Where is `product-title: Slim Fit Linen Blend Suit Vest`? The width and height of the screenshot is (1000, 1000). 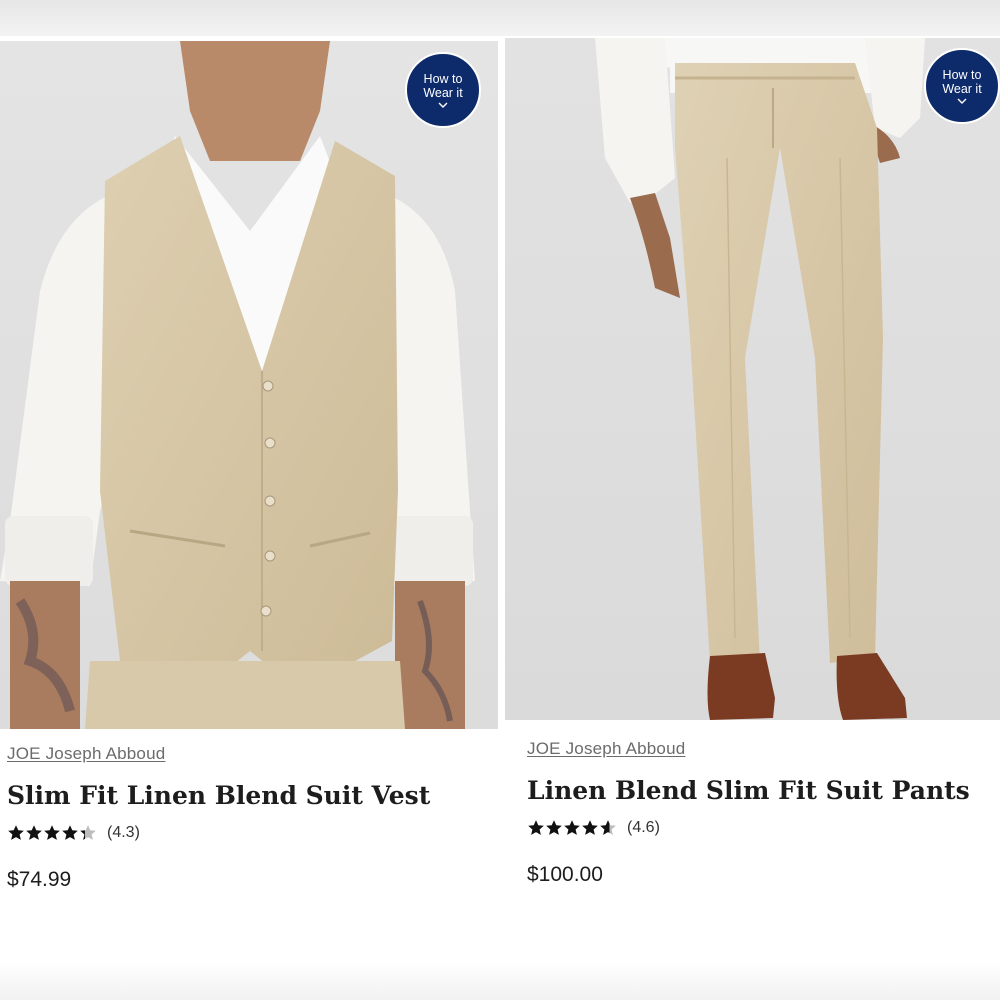
product-title: Slim Fit Linen Blend Suit Vest is located at coordinates (218, 795).